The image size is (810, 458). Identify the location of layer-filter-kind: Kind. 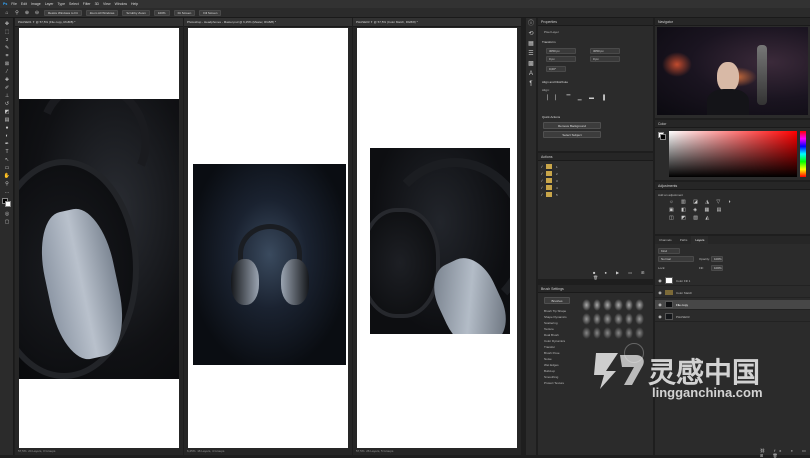
(669, 251).